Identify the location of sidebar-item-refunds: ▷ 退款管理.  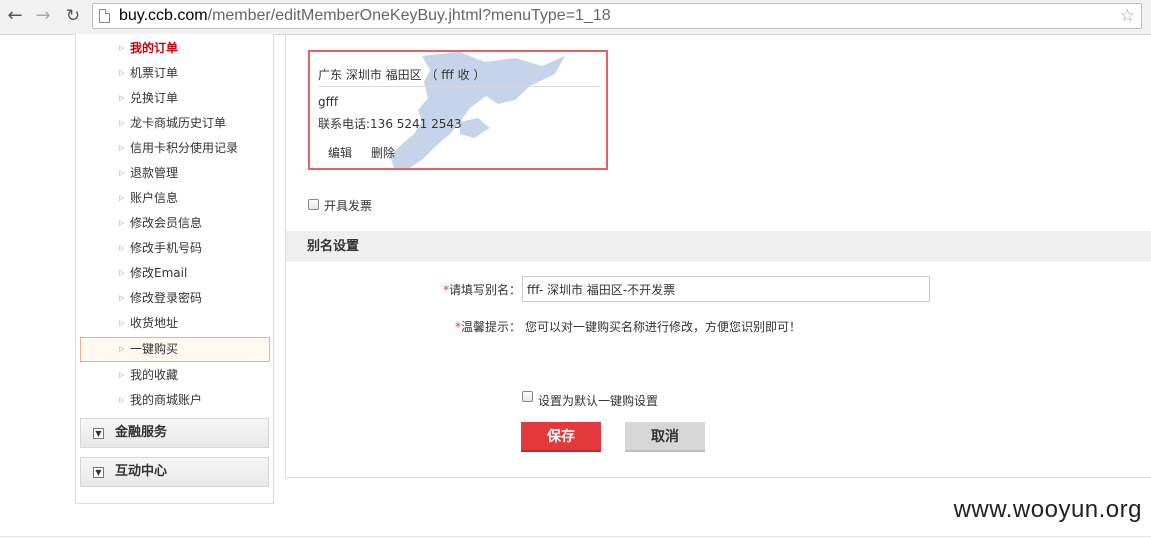
(175, 173).